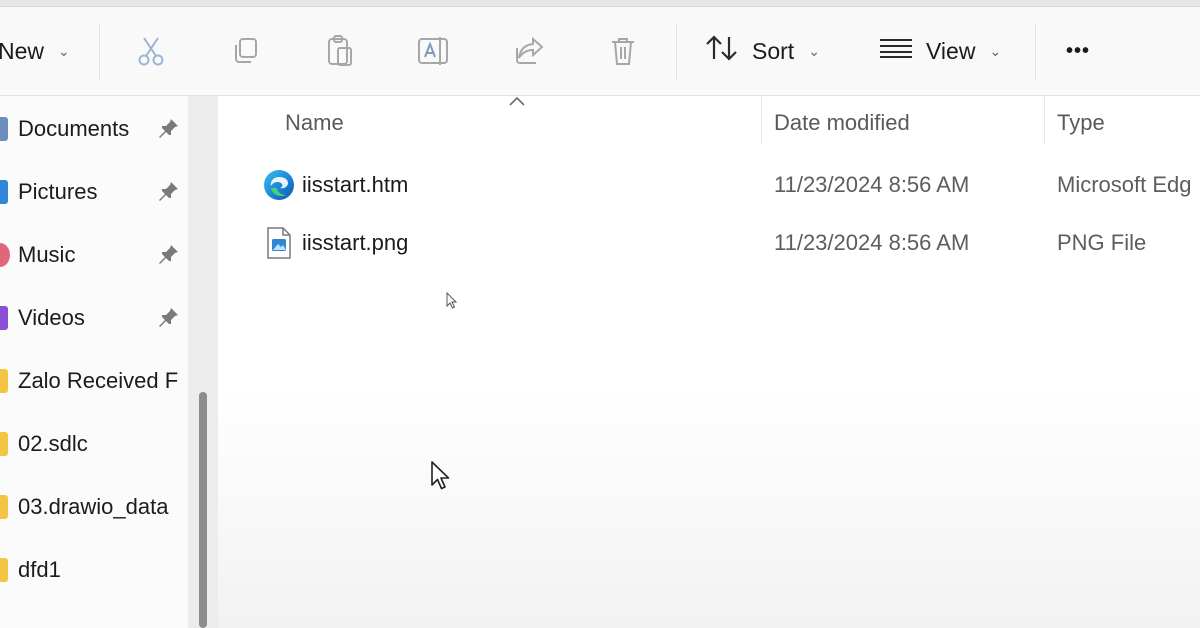 This screenshot has width=1200, height=628. Describe the element at coordinates (94, 444) in the screenshot. I see `sidebar-item-02-sdlc: 02.sdlc` at that location.